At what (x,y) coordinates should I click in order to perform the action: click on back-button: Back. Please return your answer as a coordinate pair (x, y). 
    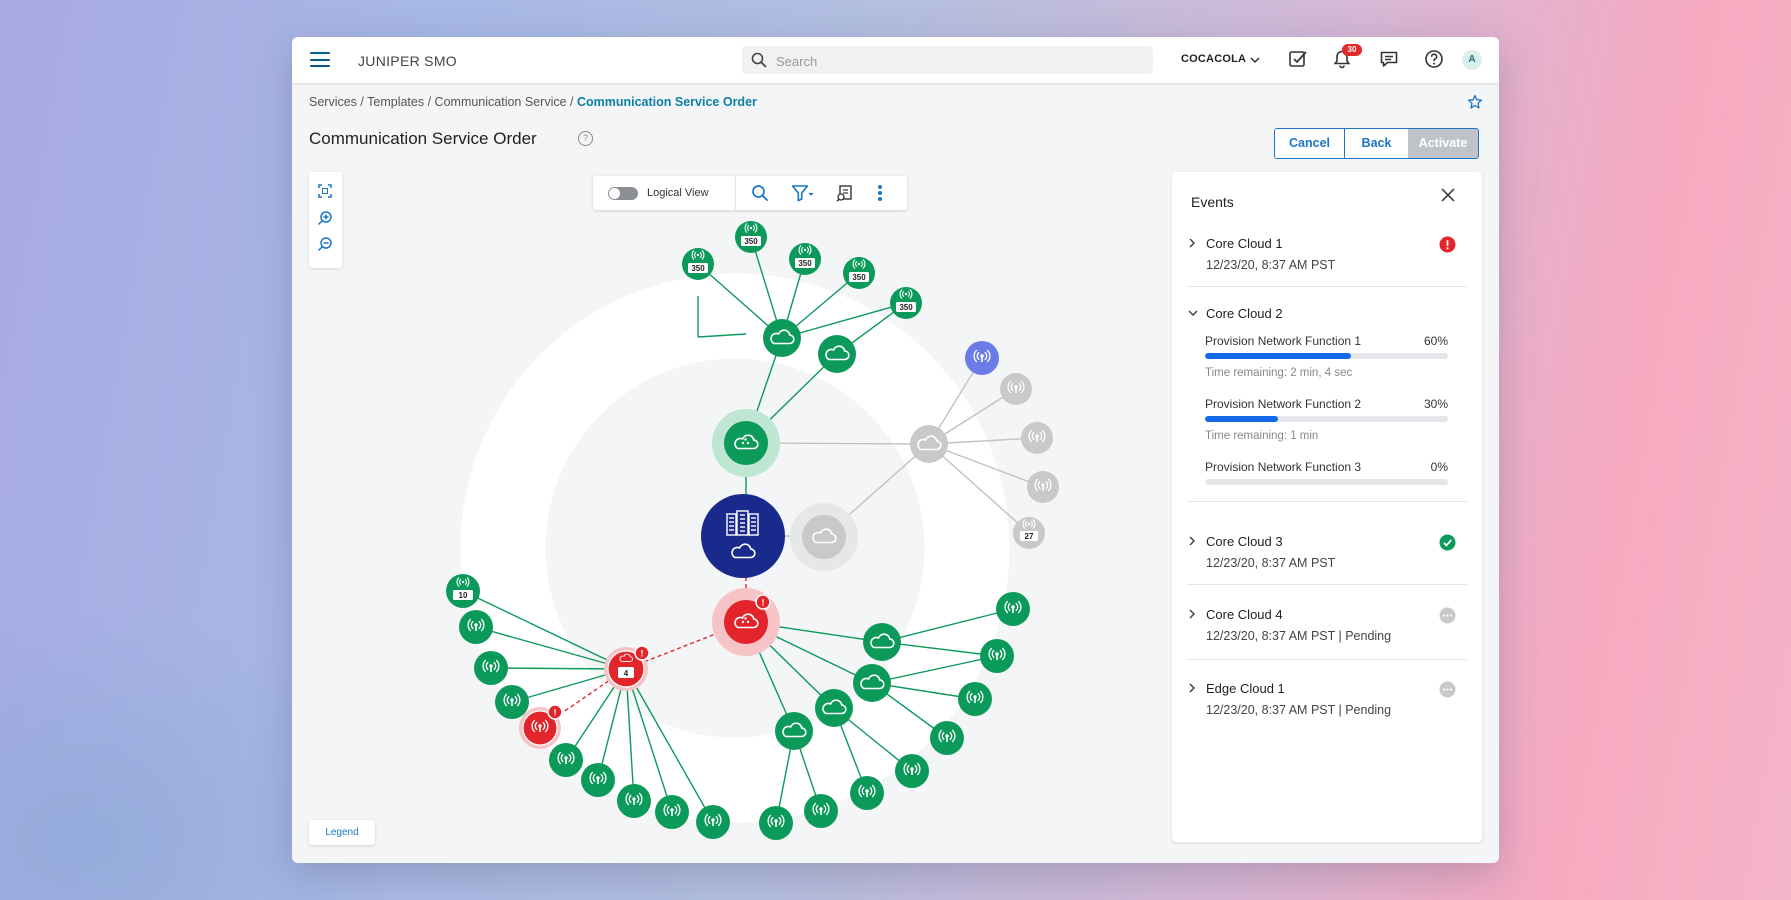
    Looking at the image, I should click on (1376, 143).